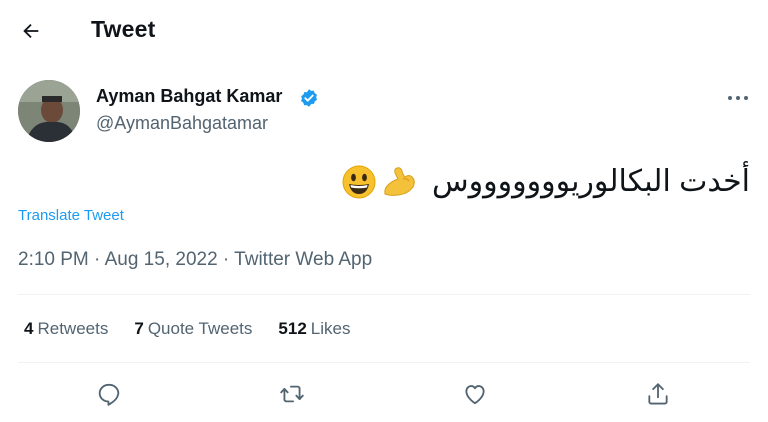  I want to click on avatar, so click(49, 111).